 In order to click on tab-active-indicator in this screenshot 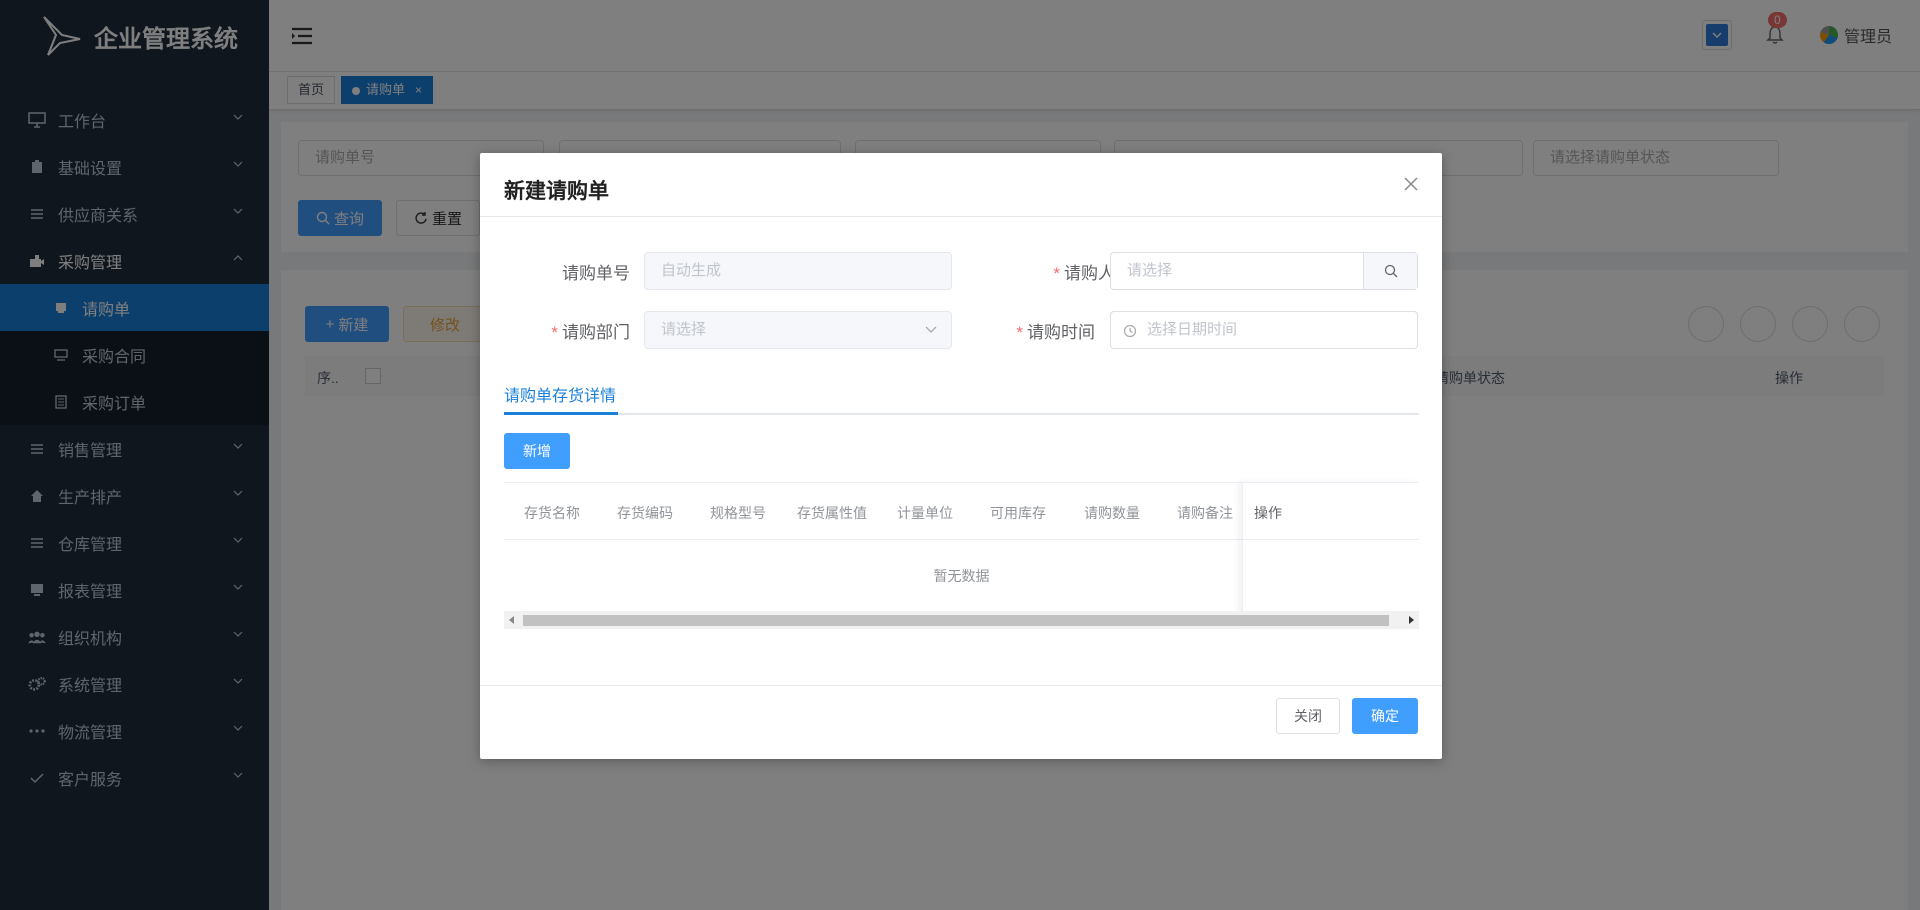, I will do `click(561, 413)`.